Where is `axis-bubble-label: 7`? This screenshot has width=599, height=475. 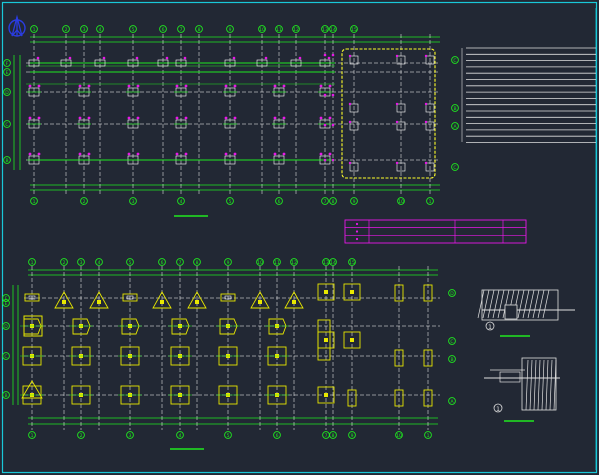 axis-bubble-label: 7 is located at coordinates (181, 30).